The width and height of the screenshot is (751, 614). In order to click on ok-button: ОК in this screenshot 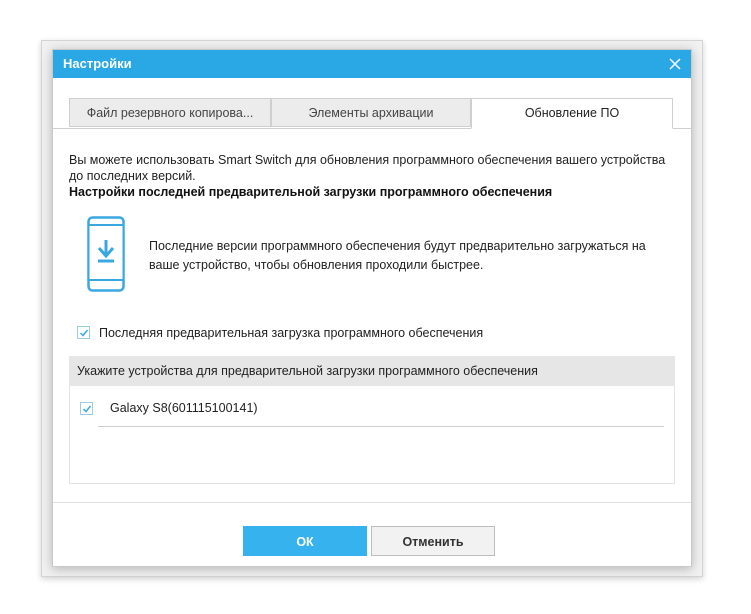, I will do `click(305, 541)`.